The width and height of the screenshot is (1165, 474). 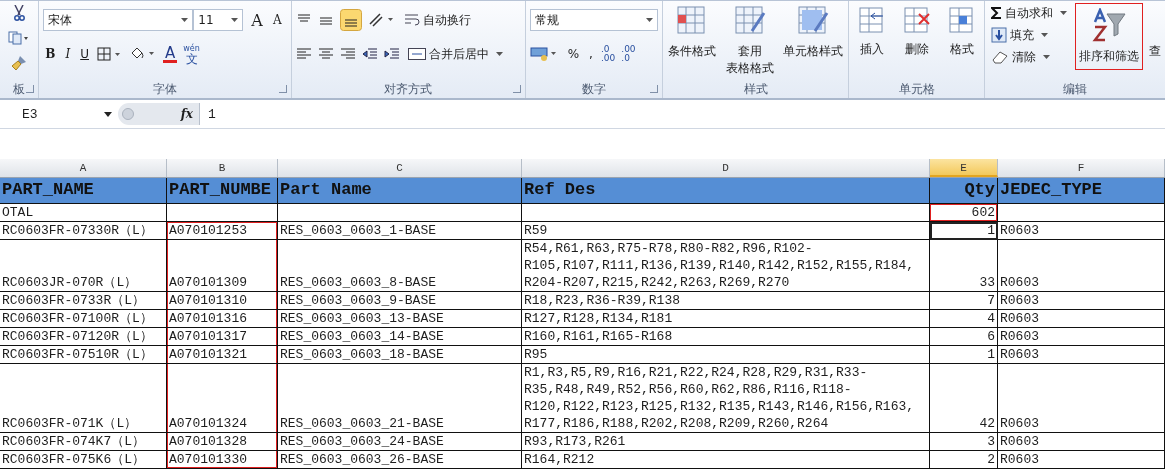 I want to click on column-header: B, so click(x=222, y=168).